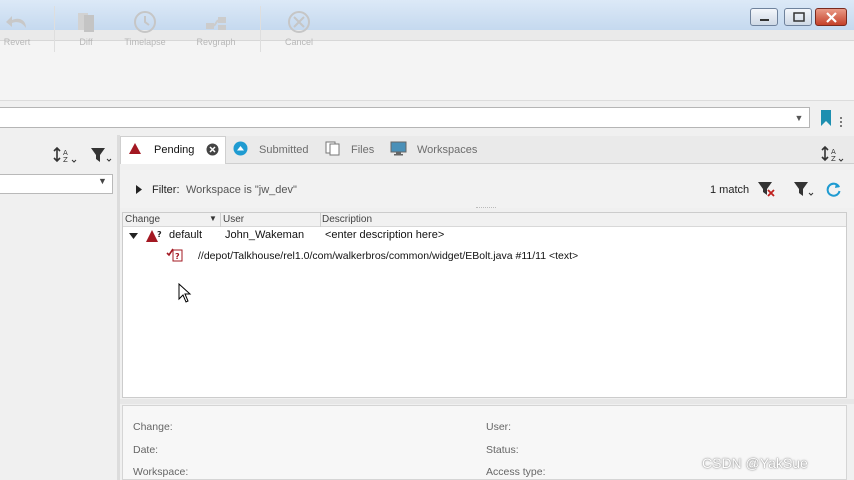 Image resolution: width=854 pixels, height=480 pixels. What do you see at coordinates (447, 150) in the screenshot?
I see `tab-workspaces-label: Workspaces` at bounding box center [447, 150].